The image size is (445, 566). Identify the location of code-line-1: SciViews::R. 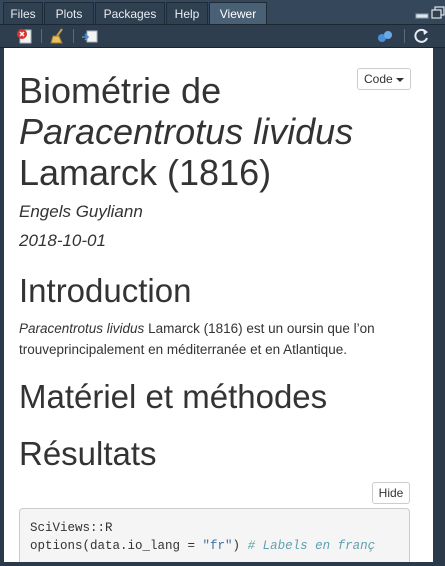
(71, 528).